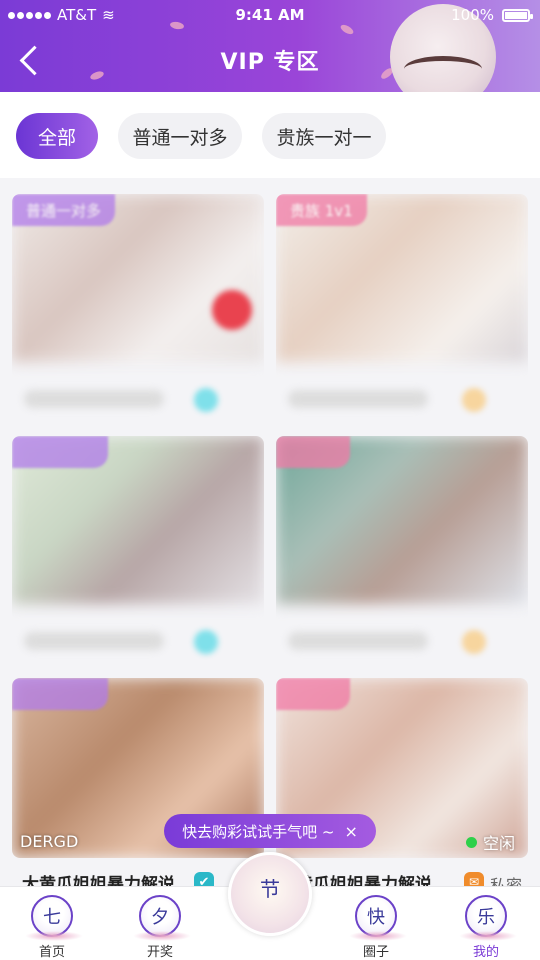  I want to click on tab-mine: 乐 我的, so click(486, 927).